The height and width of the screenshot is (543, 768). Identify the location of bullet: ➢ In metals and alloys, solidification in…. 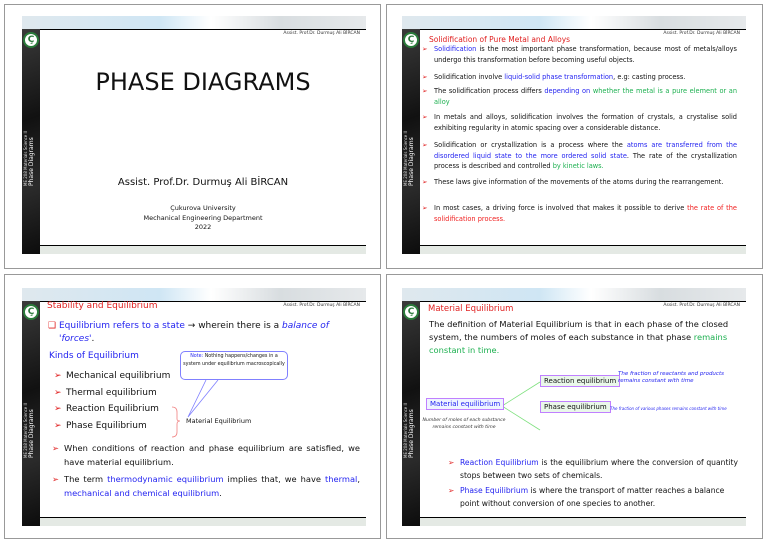
(579, 122).